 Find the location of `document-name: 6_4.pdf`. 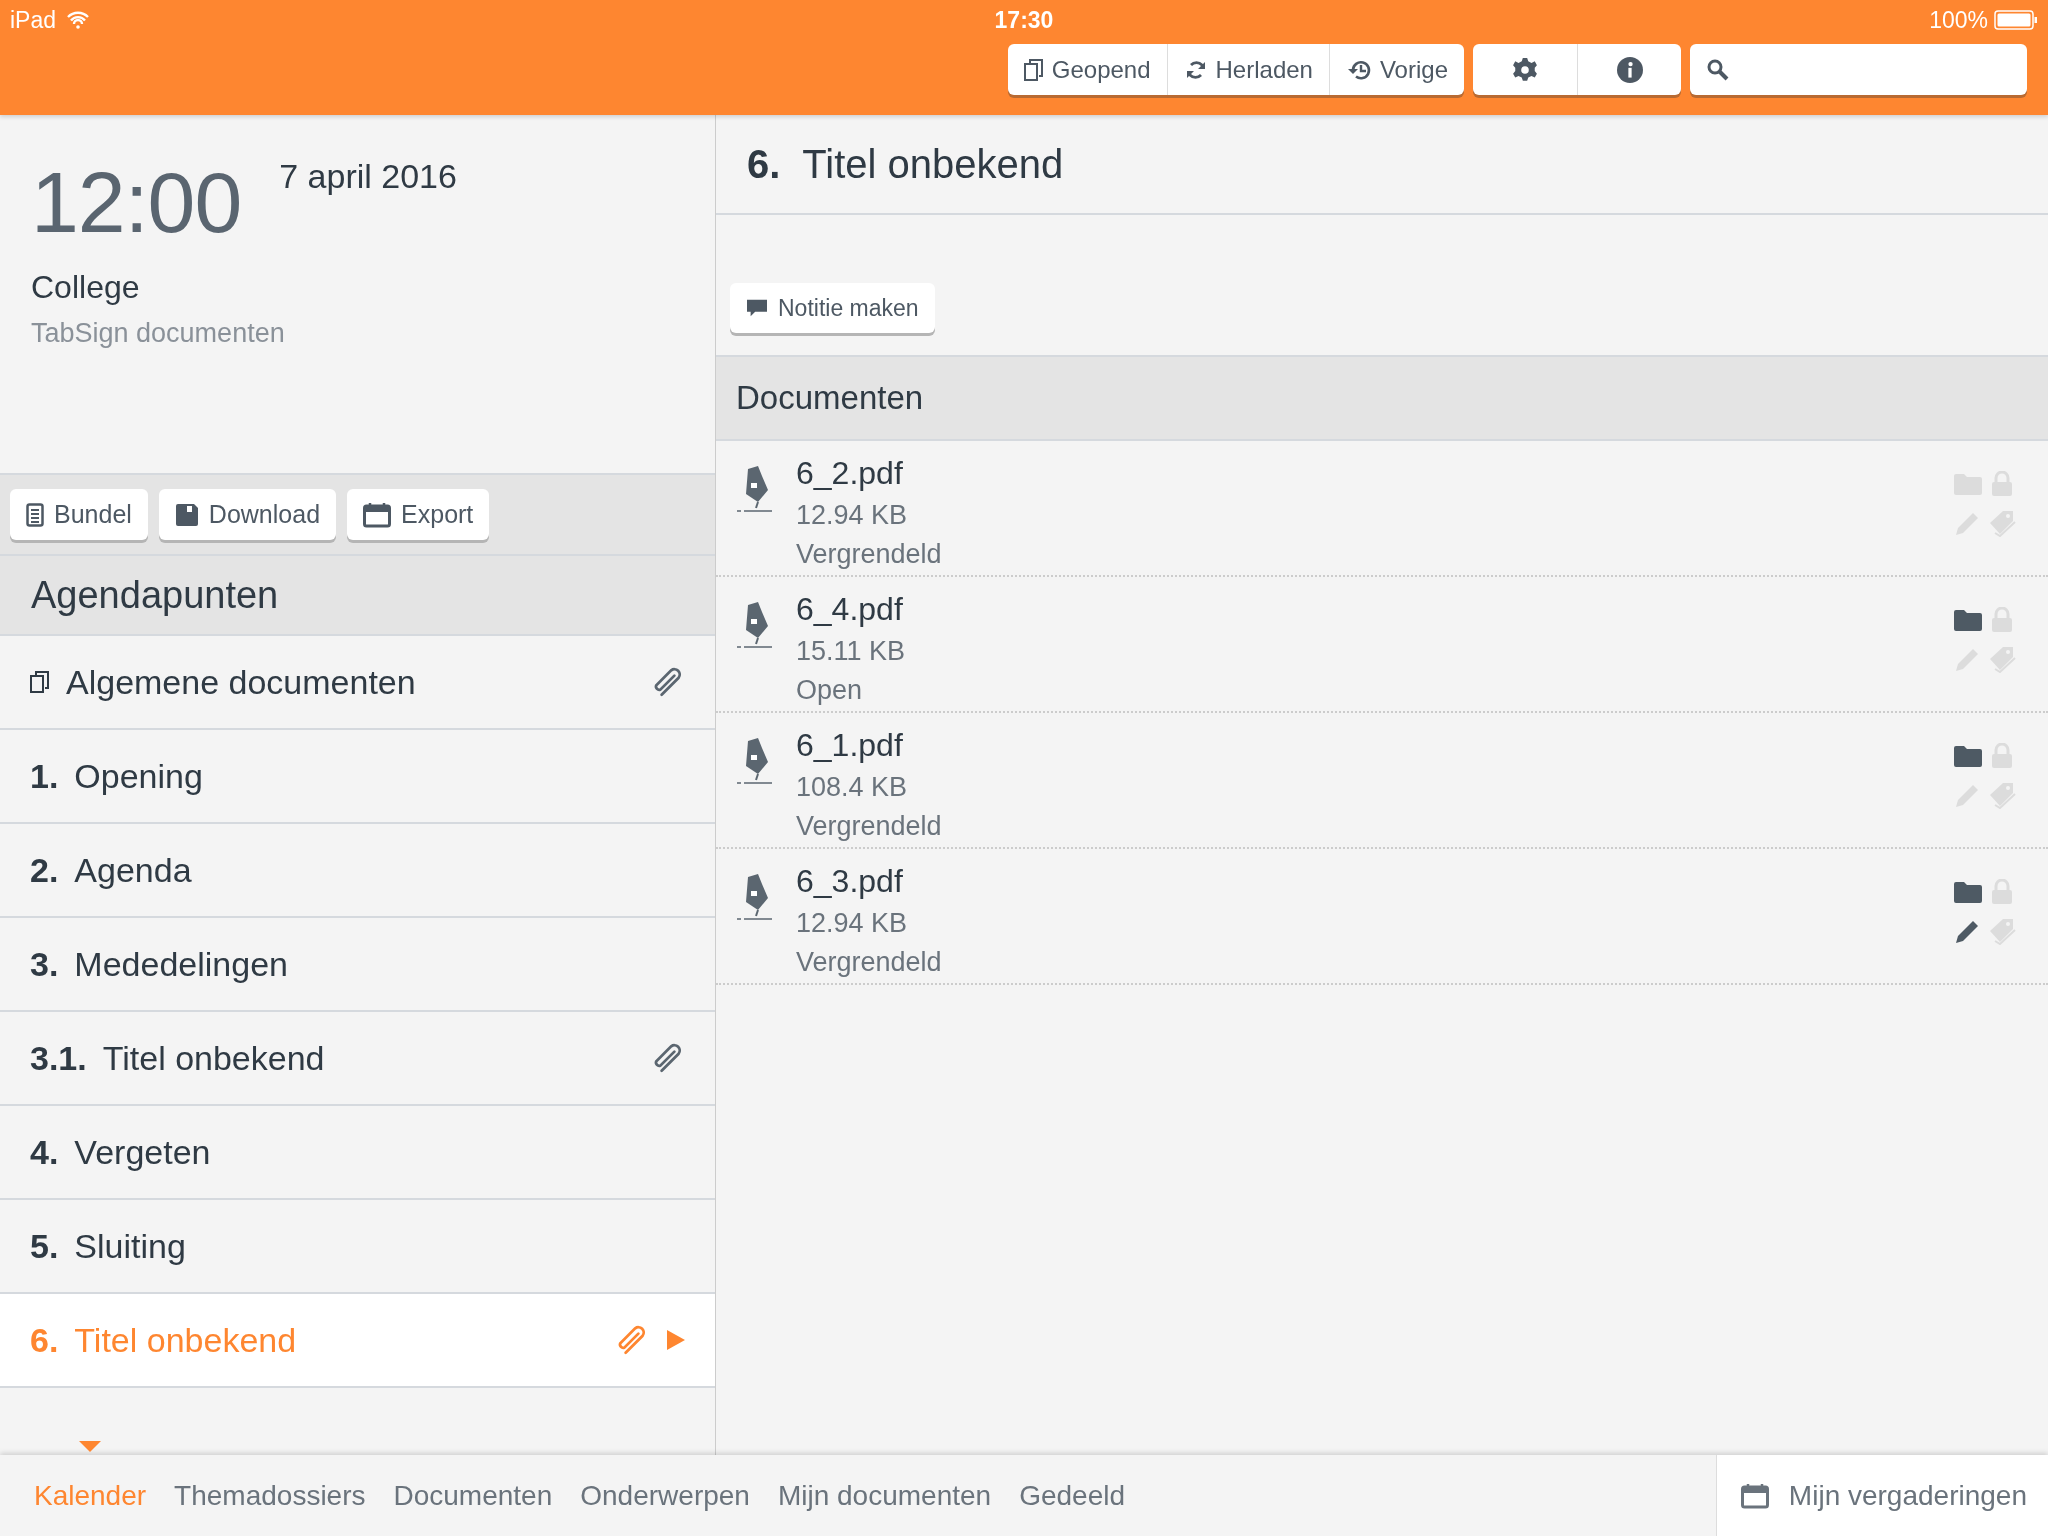

document-name: 6_4.pdf is located at coordinates (850, 609).